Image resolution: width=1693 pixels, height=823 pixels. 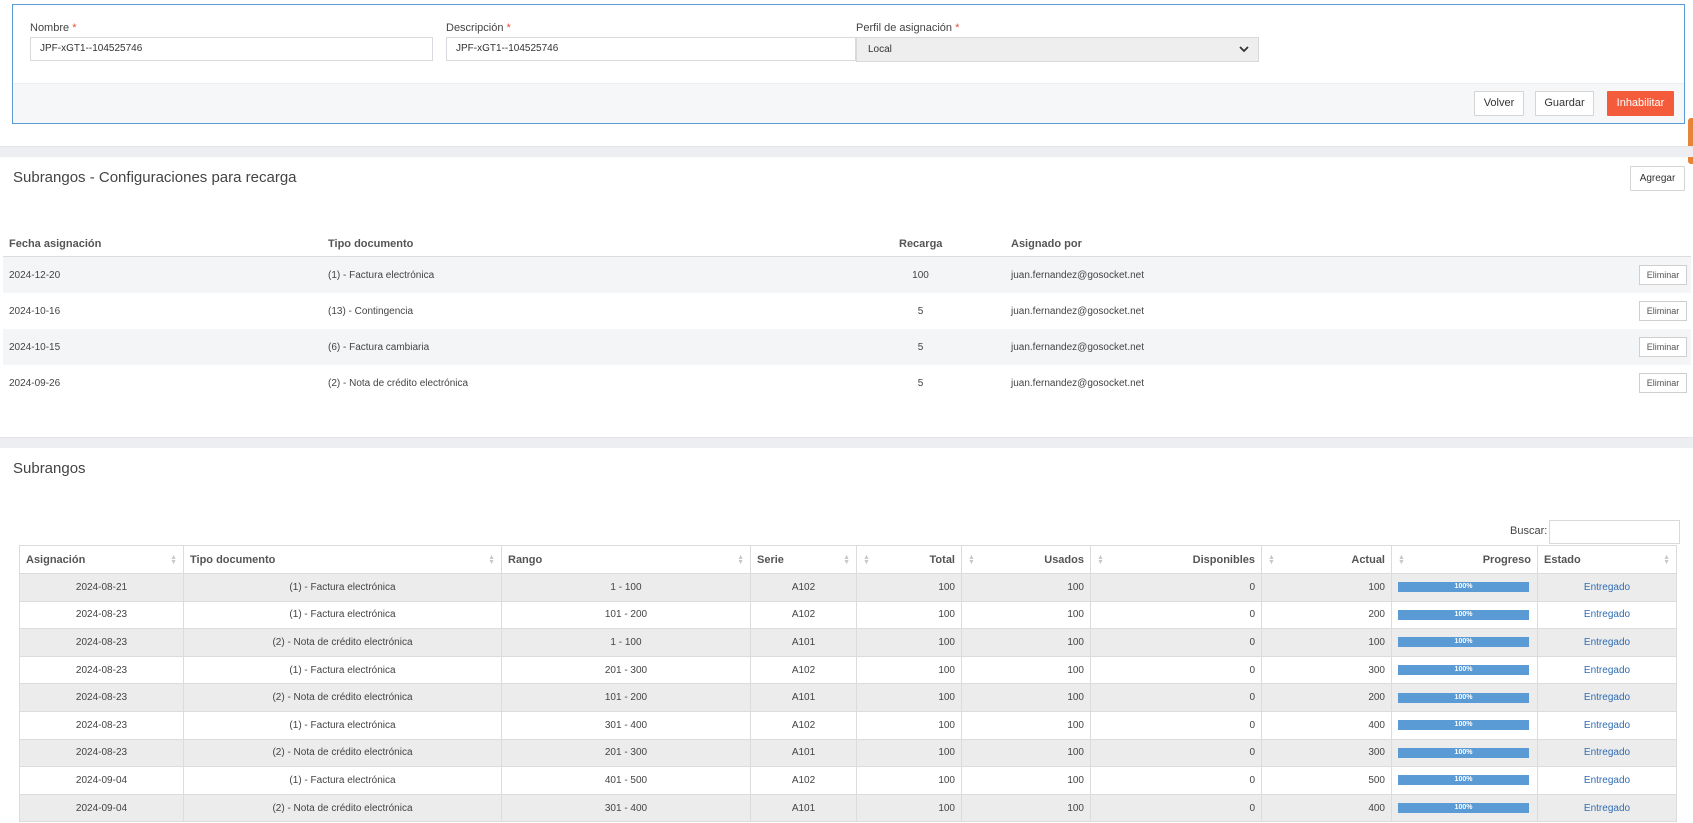 I want to click on descripcion-label: Descripción *, so click(x=478, y=28).